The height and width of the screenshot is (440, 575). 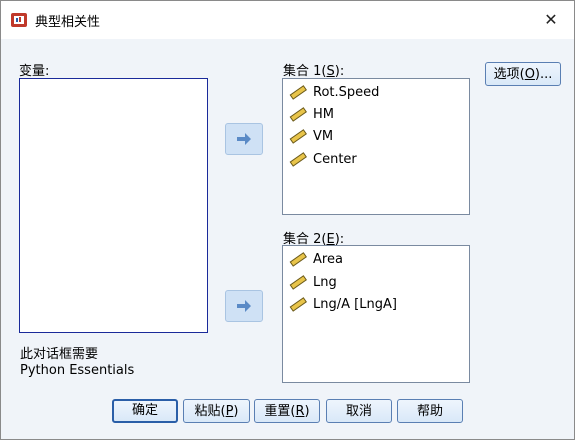 What do you see at coordinates (314, 71) in the screenshot?
I see `set1-label: 集合 1(S):` at bounding box center [314, 71].